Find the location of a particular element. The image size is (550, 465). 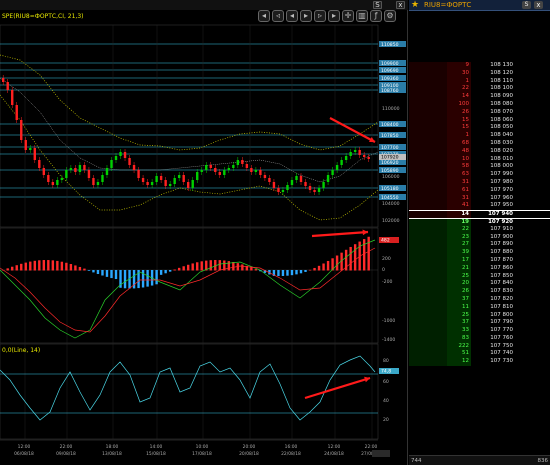

price-tag: 108760 is located at coordinates (390, 91).